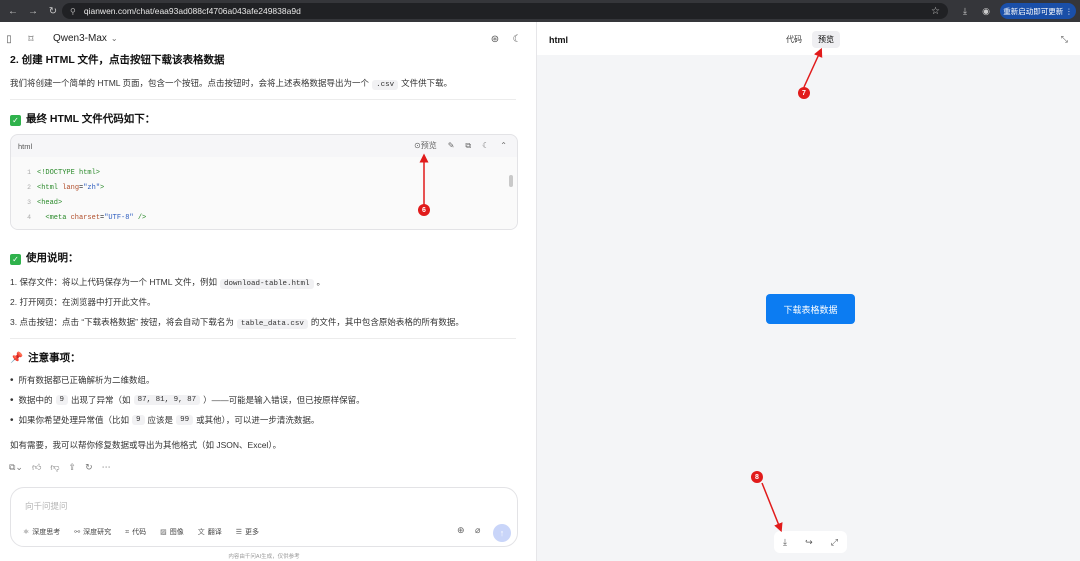 The image size is (1080, 561). Describe the element at coordinates (97, 532) in the screenshot. I see `tool-label: 深度研究` at that location.